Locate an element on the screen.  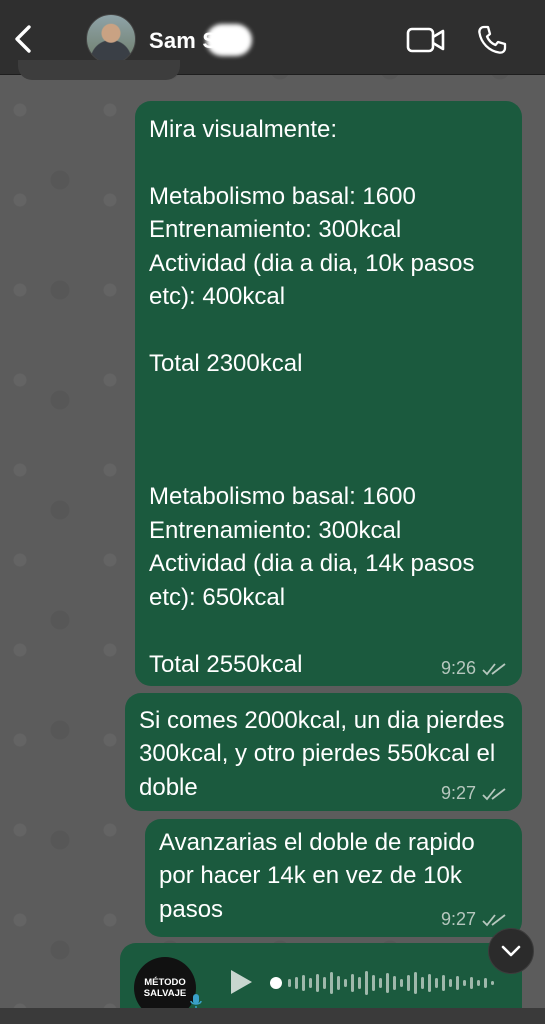
phone-call-icon is located at coordinates (492, 40).